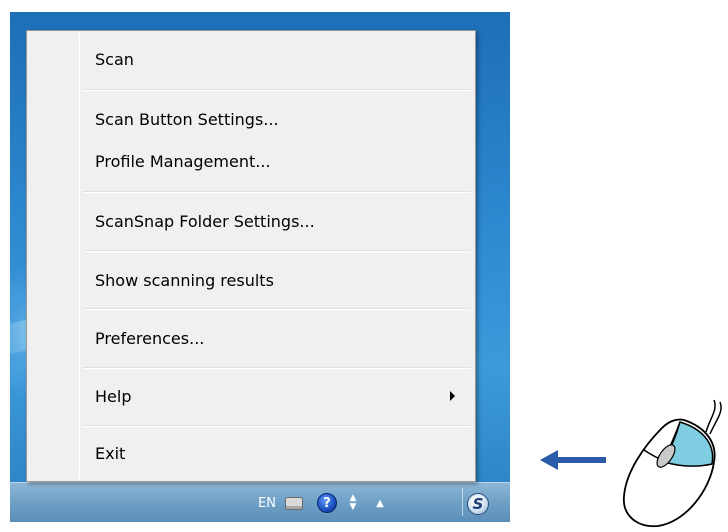  Describe the element at coordinates (113, 396) in the screenshot. I see `menu-item-label: Help` at that location.